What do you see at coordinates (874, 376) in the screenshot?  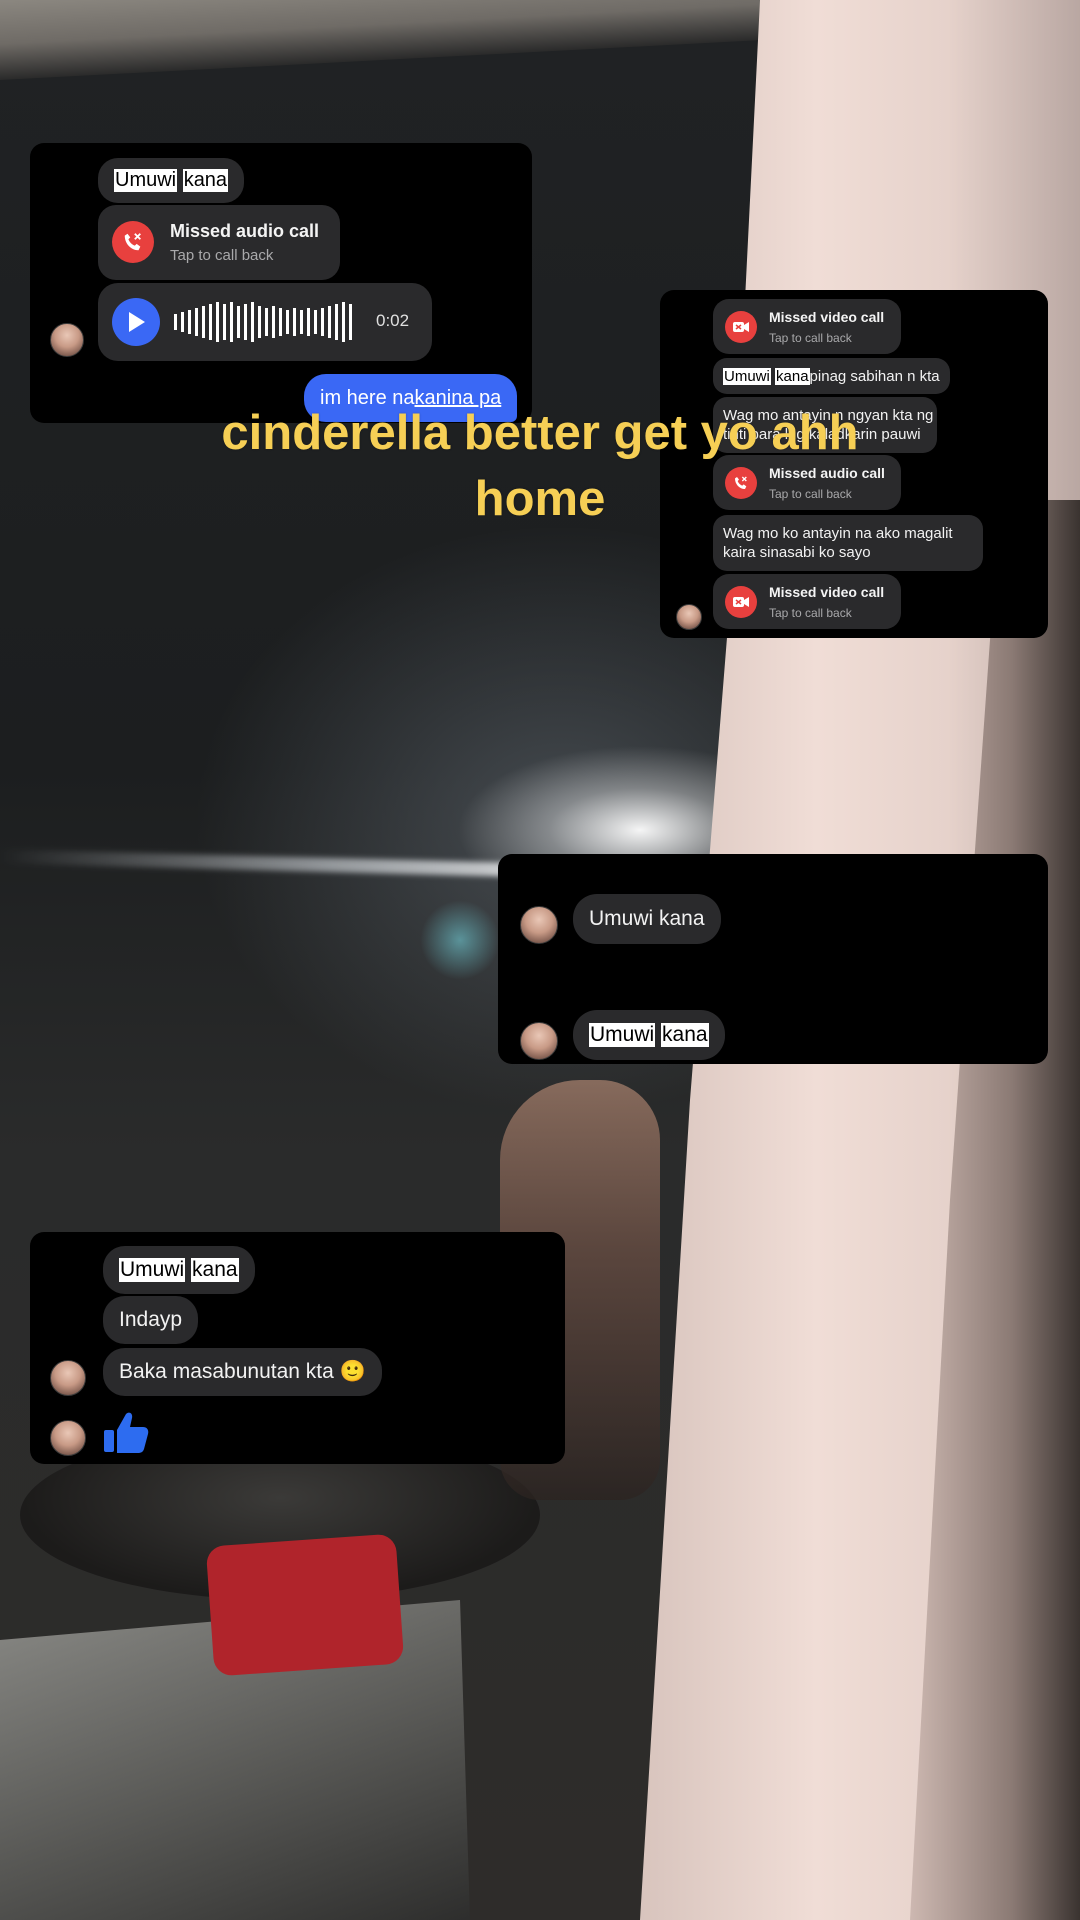 I see `message-text: pinag sabihan n kta` at bounding box center [874, 376].